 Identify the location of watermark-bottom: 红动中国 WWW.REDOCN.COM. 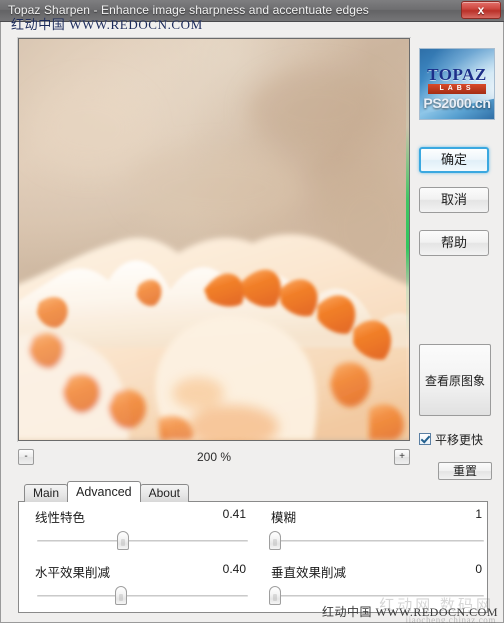
(409, 612).